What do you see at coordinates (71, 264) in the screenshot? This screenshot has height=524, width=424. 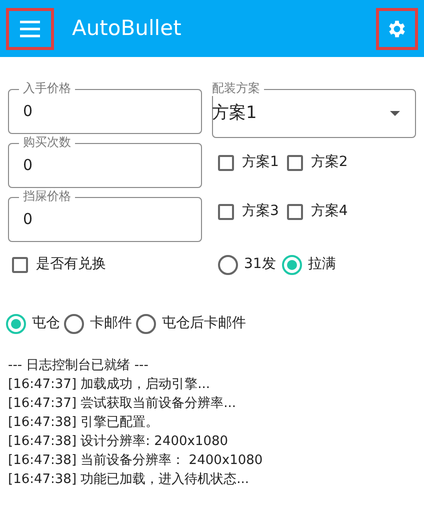 I see `checkbox-label: 是否有兑换` at bounding box center [71, 264].